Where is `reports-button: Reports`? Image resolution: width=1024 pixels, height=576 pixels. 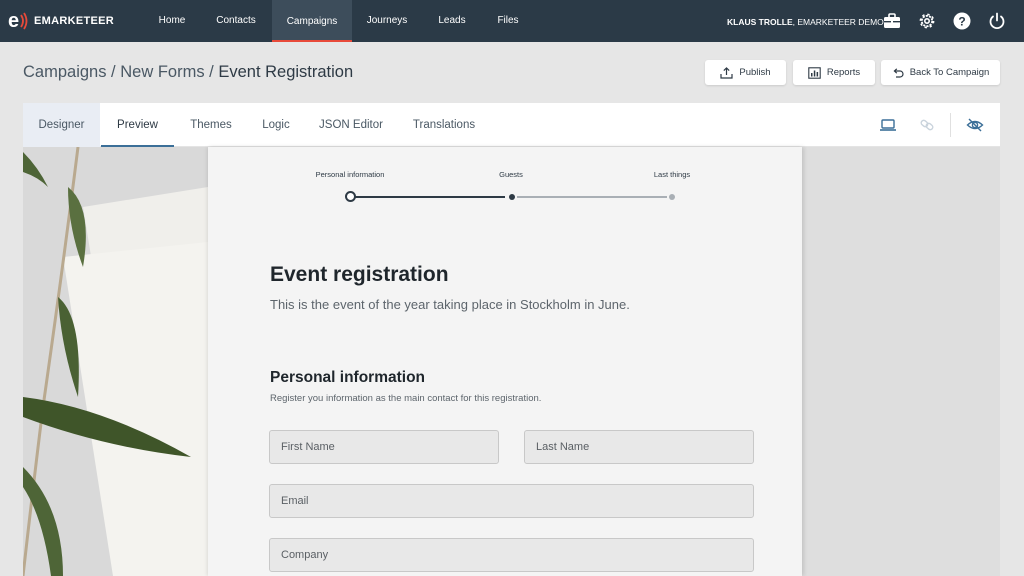
reports-button: Reports is located at coordinates (834, 72).